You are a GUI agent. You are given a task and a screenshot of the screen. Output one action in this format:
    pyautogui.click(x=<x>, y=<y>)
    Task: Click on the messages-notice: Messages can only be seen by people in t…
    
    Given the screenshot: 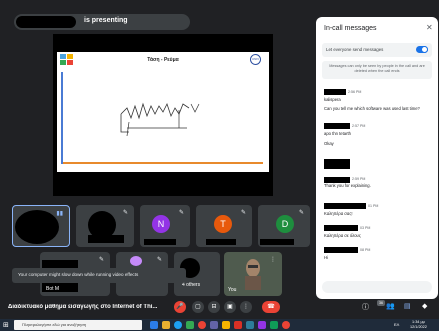 What is the action you would take?
    pyautogui.click(x=377, y=70)
    